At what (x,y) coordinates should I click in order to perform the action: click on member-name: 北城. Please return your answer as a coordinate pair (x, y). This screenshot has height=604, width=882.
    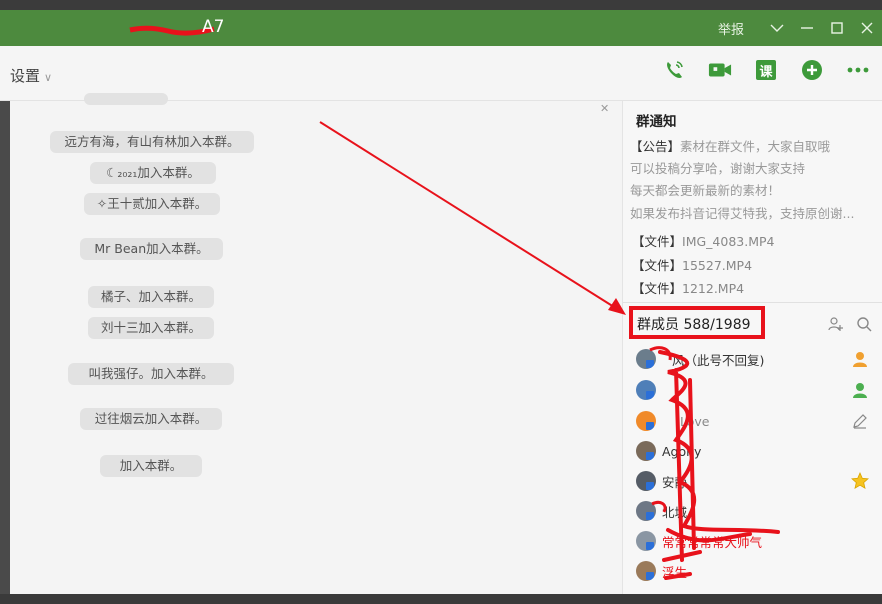
    Looking at the image, I should click on (675, 512).